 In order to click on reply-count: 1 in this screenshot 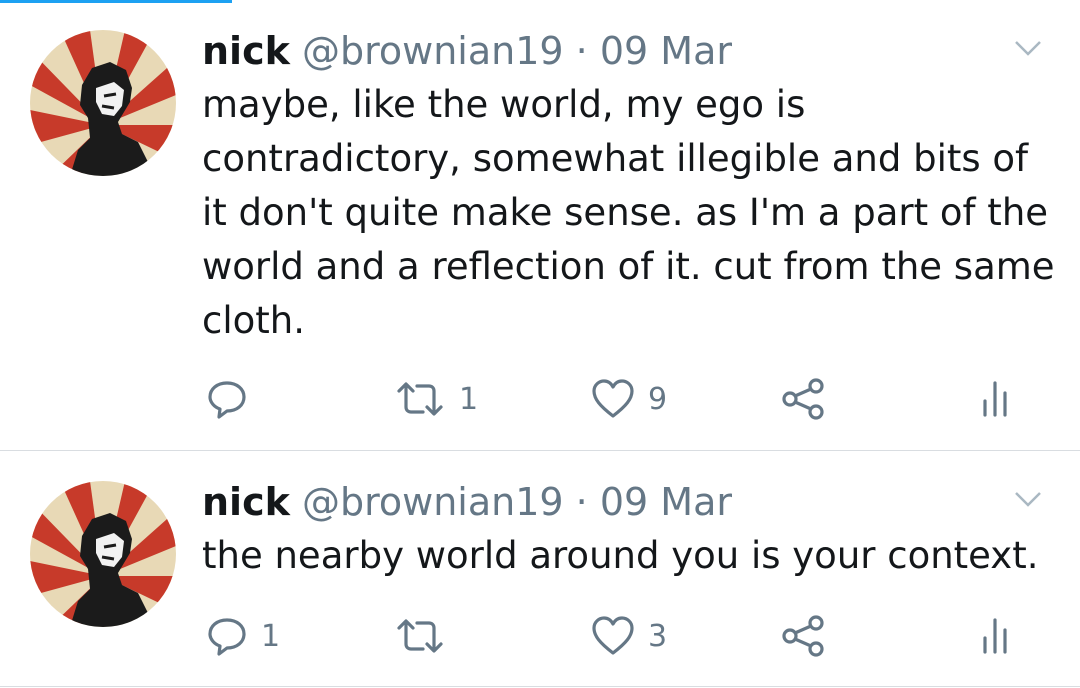, I will do `click(271, 636)`.